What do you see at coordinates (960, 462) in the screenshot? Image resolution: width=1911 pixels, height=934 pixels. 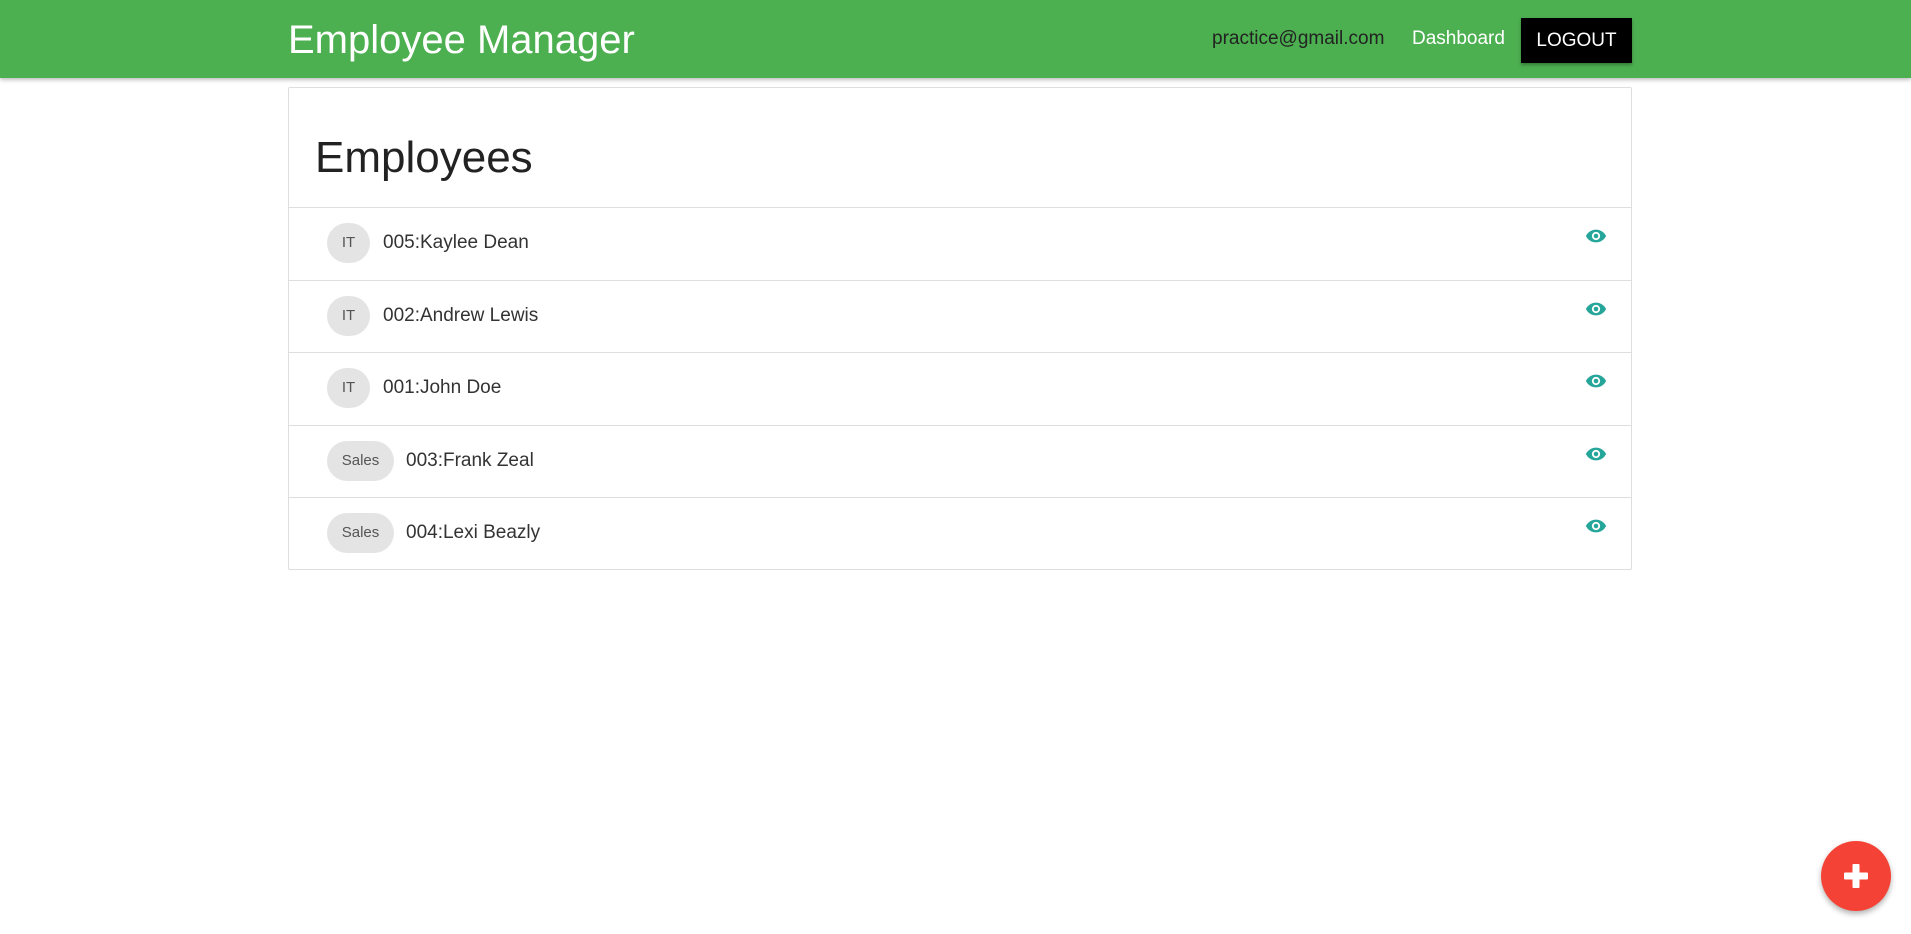 I see `list-item: Sales 003:Frank Zeal` at bounding box center [960, 462].